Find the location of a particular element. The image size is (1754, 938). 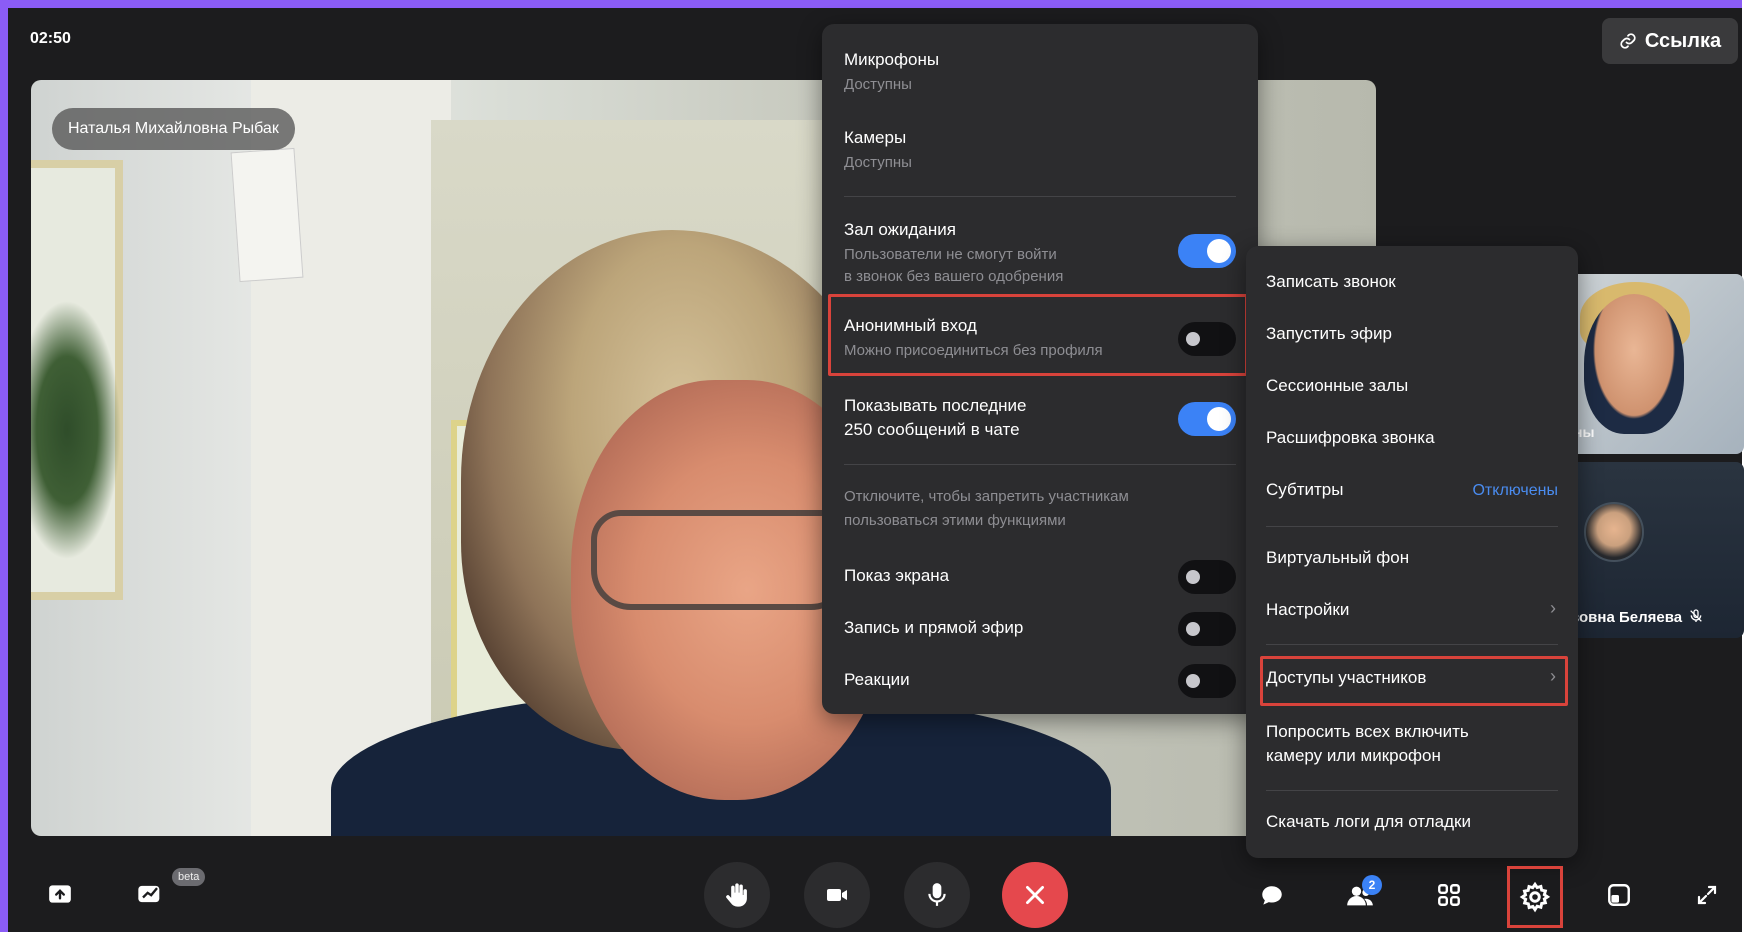

upload-icon is located at coordinates (60, 894).